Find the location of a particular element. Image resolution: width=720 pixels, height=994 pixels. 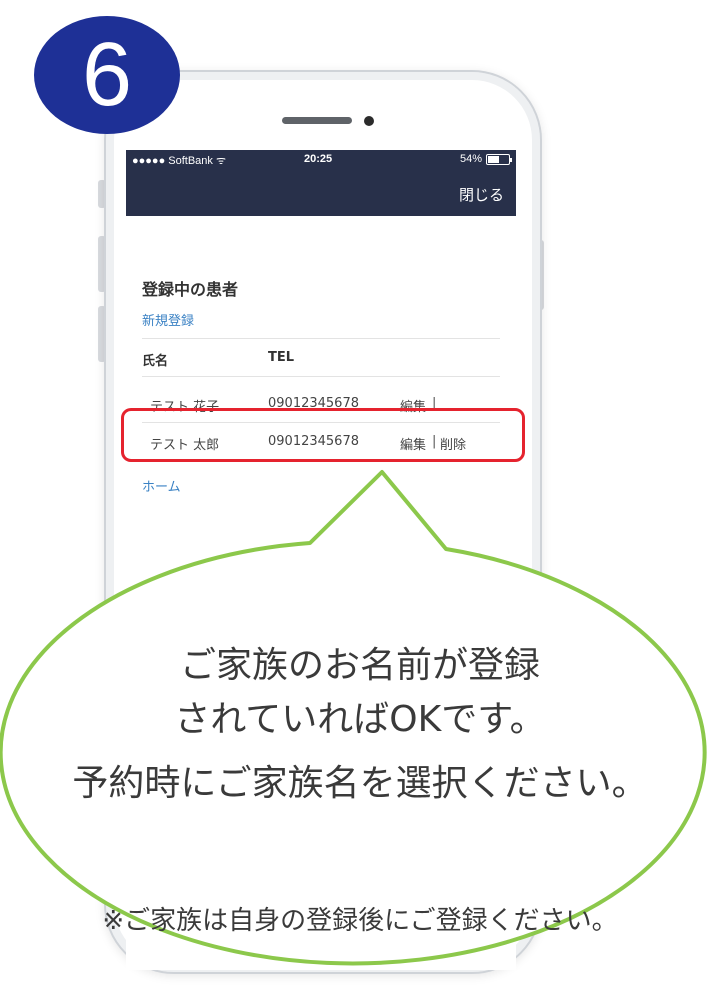

bubble-line-2: されていればOKです。 is located at coordinates (360, 719).